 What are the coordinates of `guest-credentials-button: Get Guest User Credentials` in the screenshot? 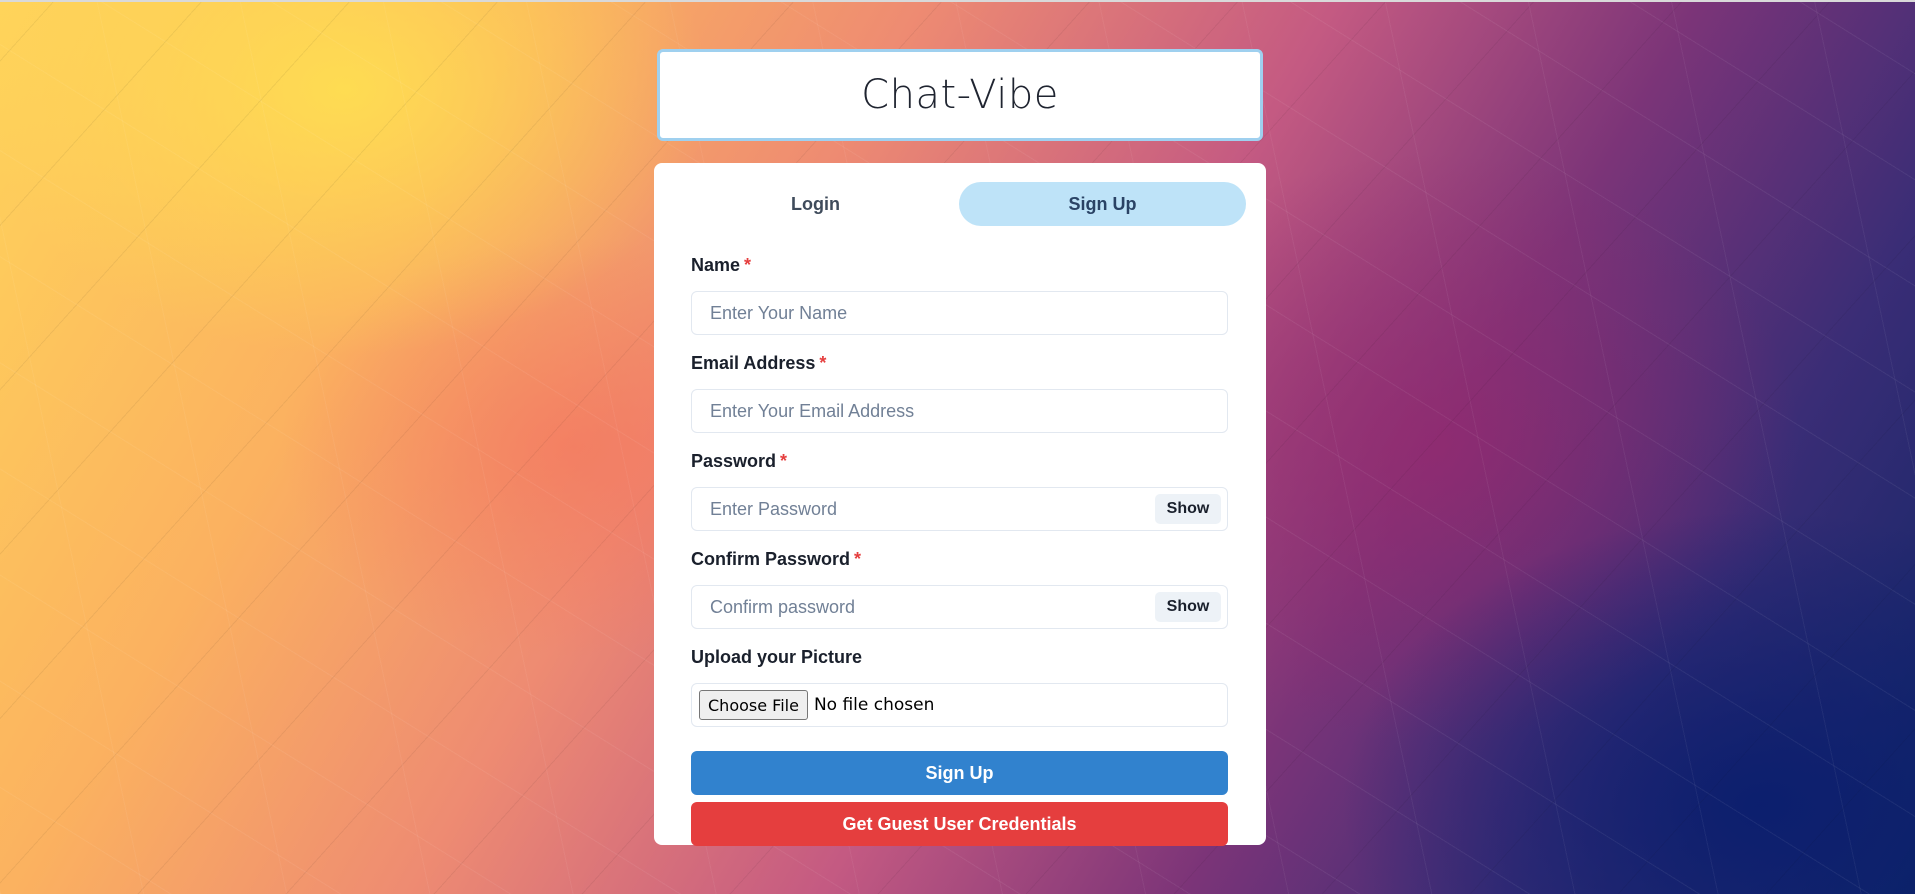 It's located at (959, 824).